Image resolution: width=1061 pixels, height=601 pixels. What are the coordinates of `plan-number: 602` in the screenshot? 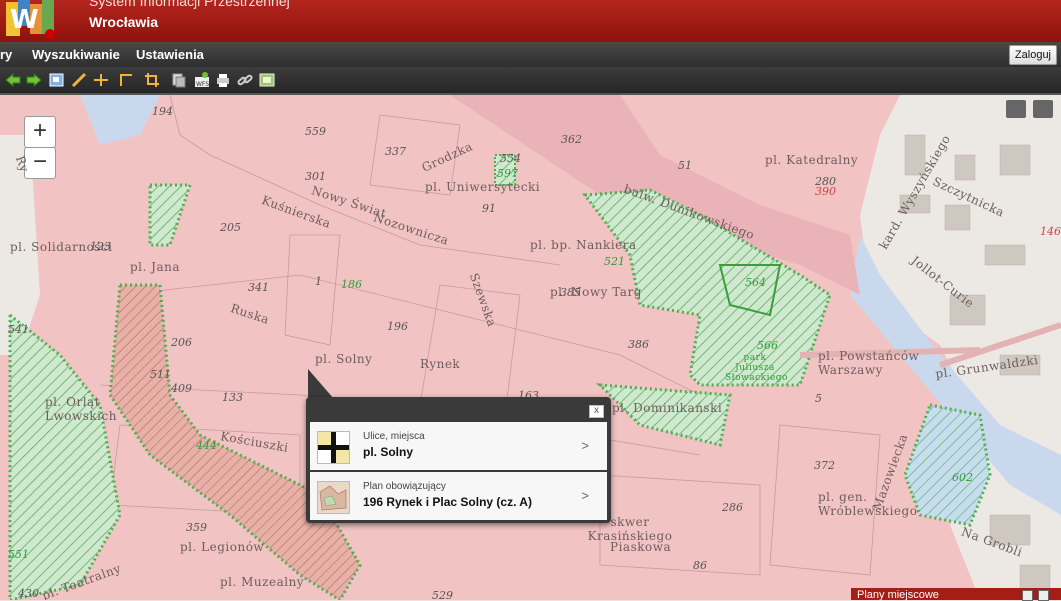 It's located at (962, 477).